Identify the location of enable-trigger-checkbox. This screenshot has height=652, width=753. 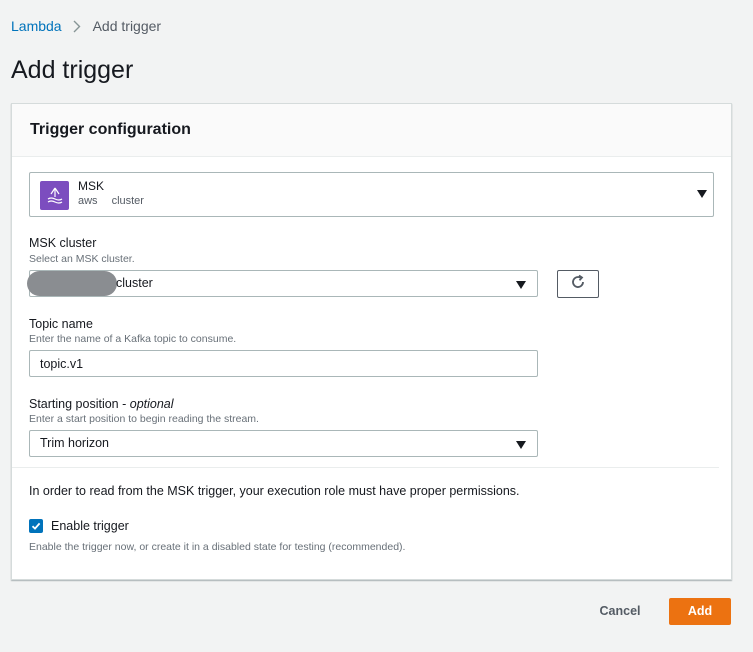
(36, 526).